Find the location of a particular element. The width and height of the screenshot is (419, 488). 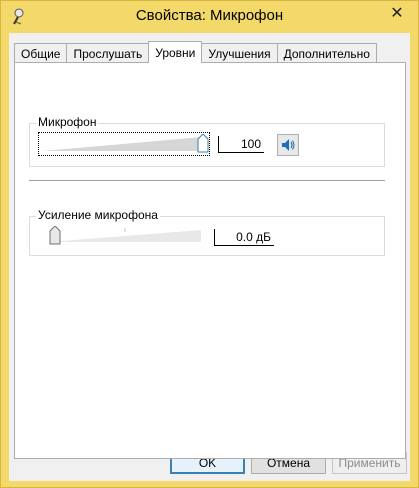

tab-listen: Прослушать is located at coordinates (108, 53).